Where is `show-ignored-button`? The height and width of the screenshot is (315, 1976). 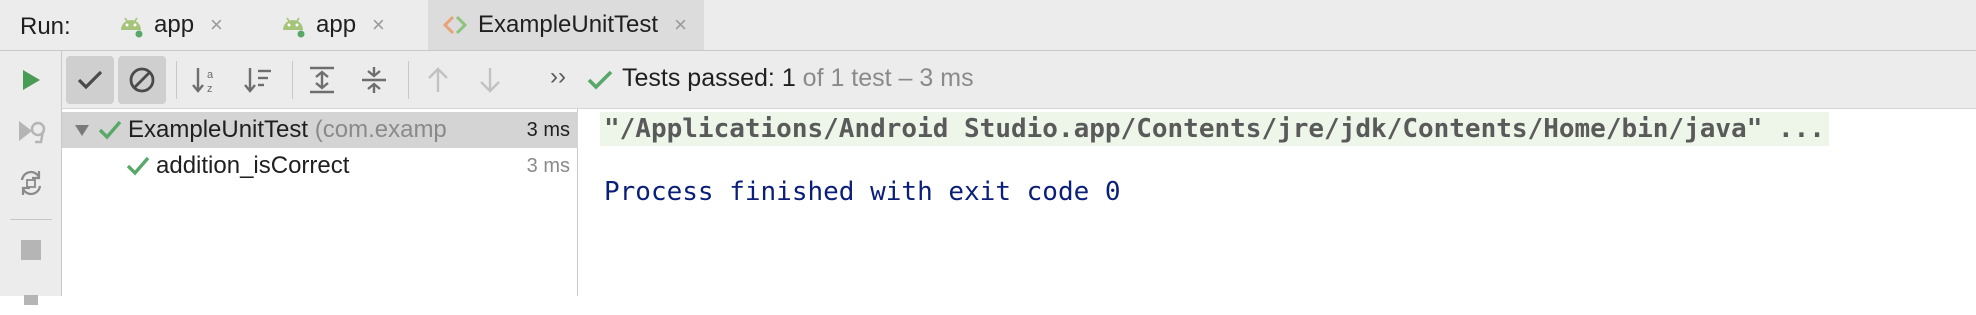
show-ignored-button is located at coordinates (142, 80).